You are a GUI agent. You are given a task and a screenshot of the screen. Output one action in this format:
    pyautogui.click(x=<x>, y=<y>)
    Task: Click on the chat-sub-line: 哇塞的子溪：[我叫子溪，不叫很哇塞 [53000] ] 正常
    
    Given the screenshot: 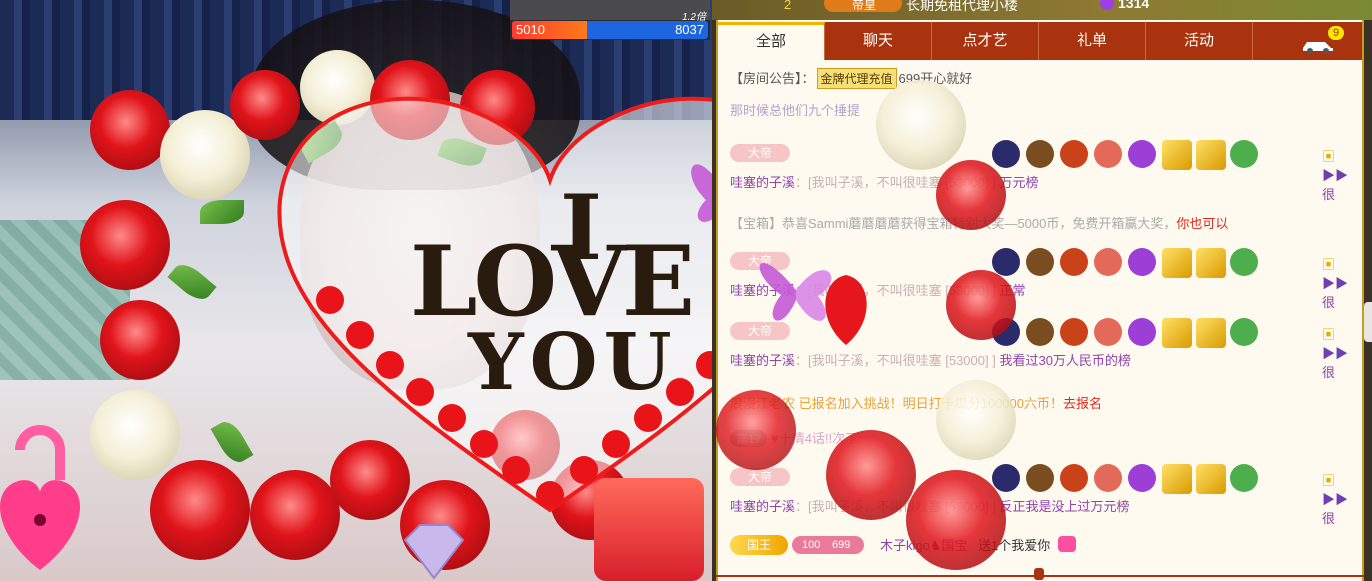 What is the action you would take?
    pyautogui.click(x=877, y=290)
    